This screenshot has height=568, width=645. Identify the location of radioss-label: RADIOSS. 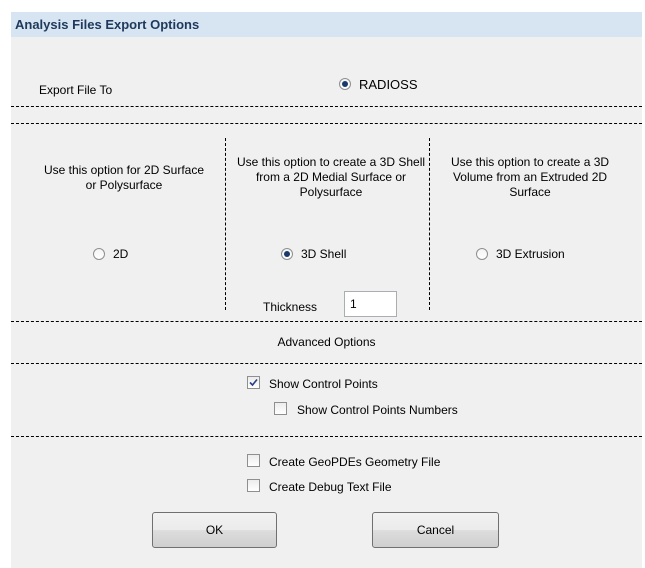
(388, 84).